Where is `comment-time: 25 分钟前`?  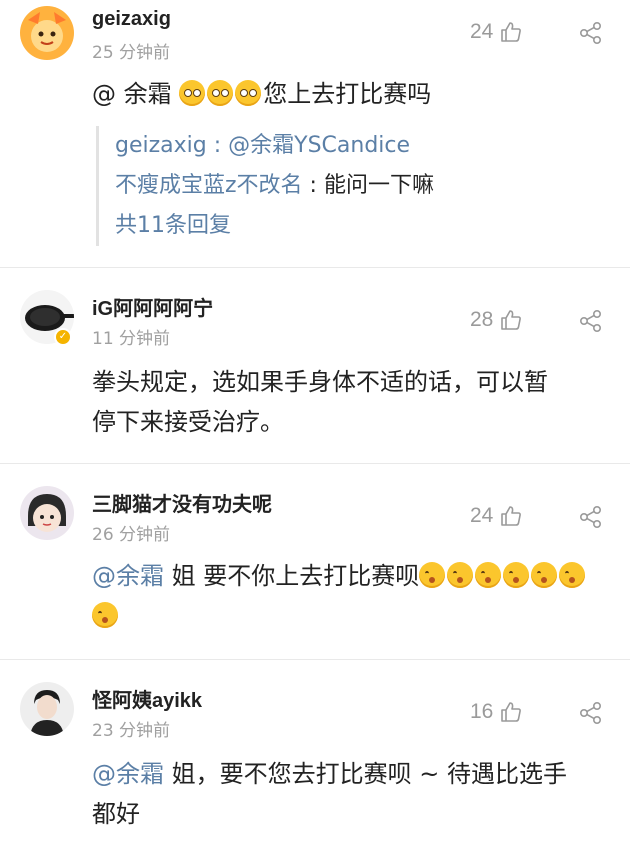
comment-time: 25 分钟前 is located at coordinates (131, 53).